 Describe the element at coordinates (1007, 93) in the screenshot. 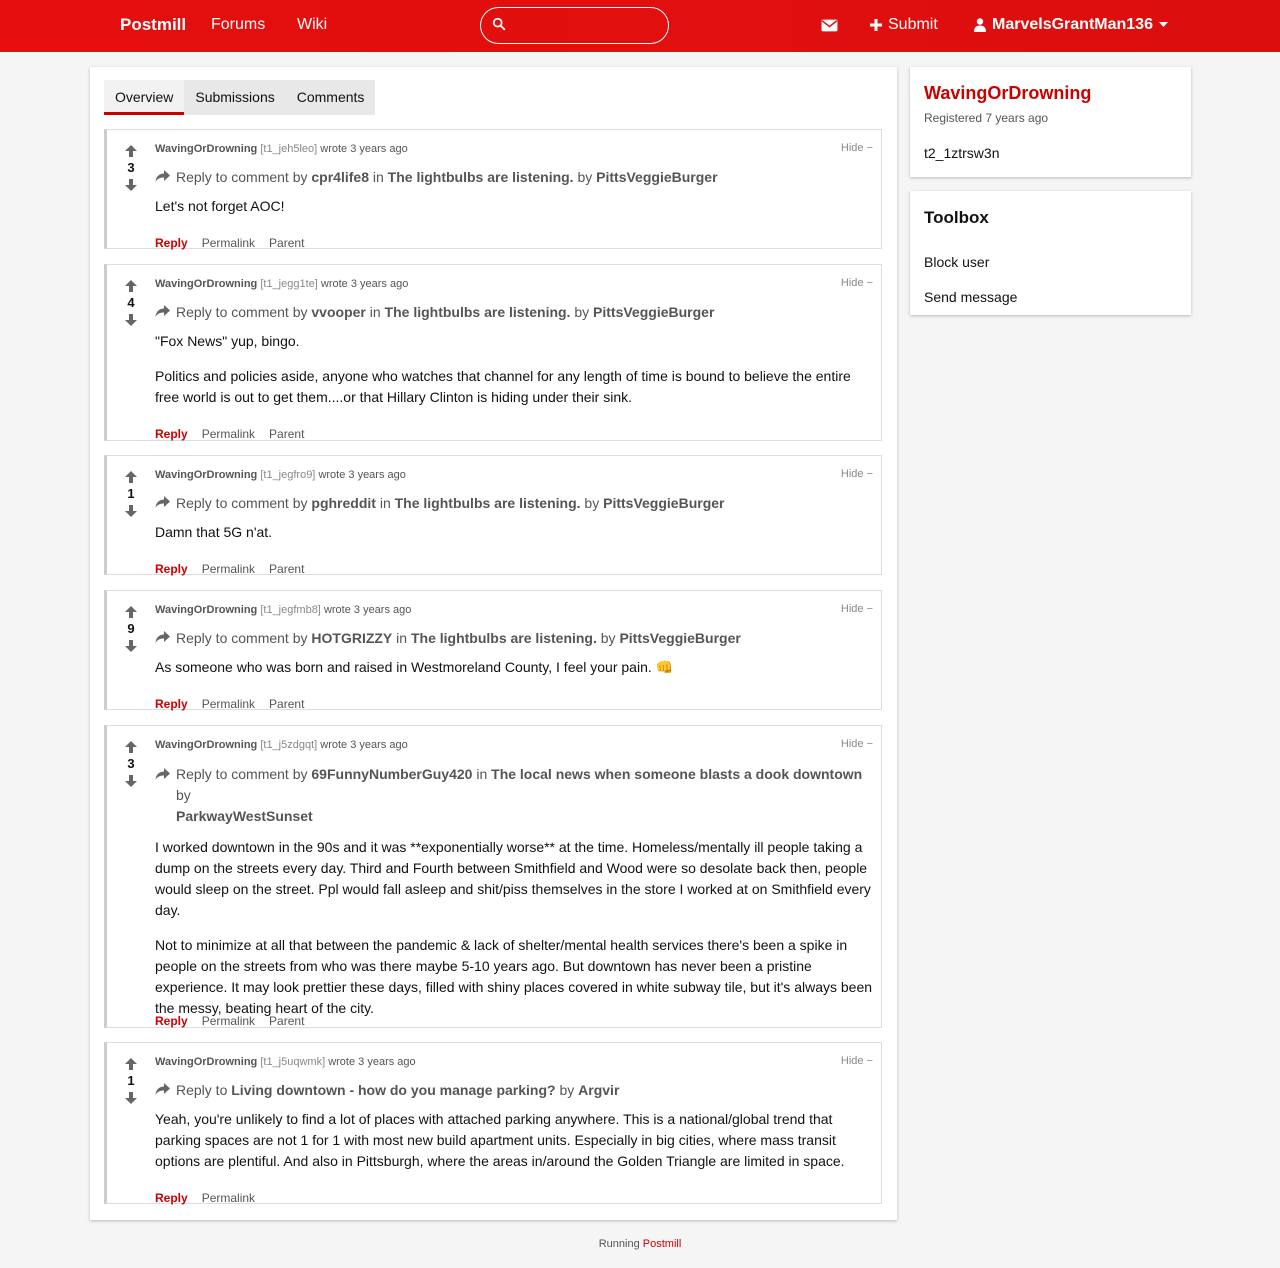

I see `profile-username: WavingOrDrowning` at that location.